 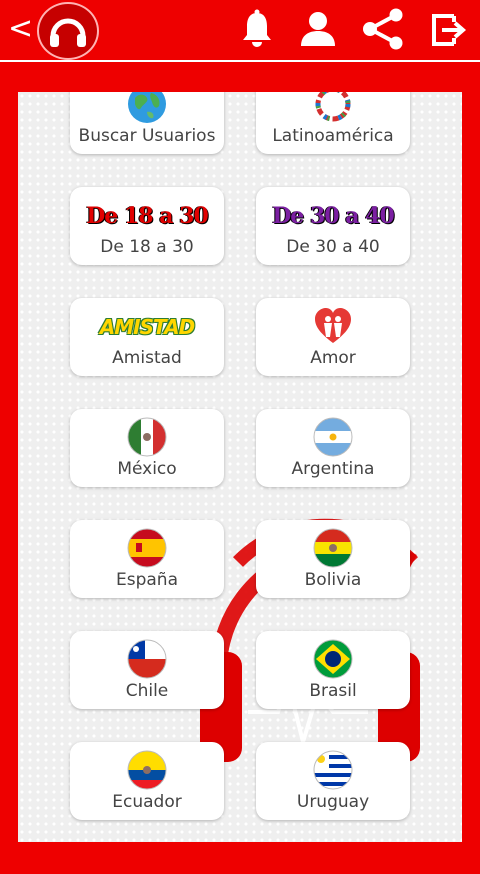 I want to click on room-card-de-30-a-40: De 30 a 40 De 30 a 40, so click(x=333, y=226).